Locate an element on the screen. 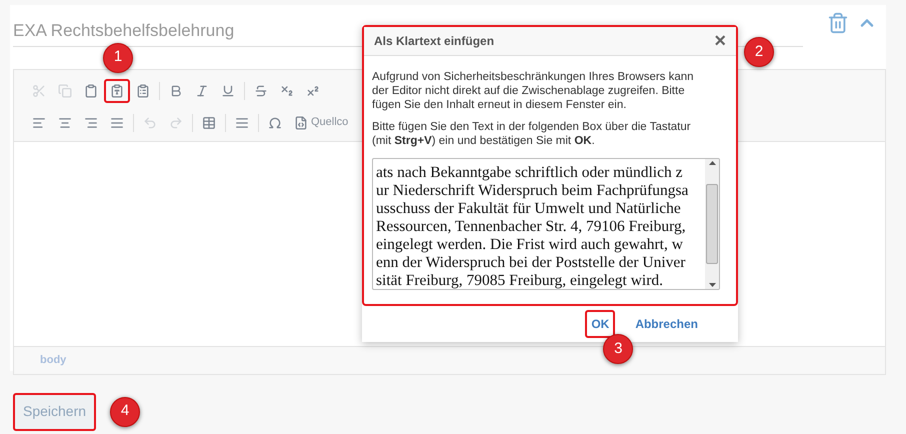 The height and width of the screenshot is (434, 906). textarea-line: usschuss der Fakultät für Umwelt und Natürliche is located at coordinates (529, 209).